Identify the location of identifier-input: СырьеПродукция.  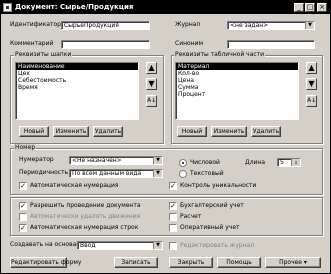
(105, 25).